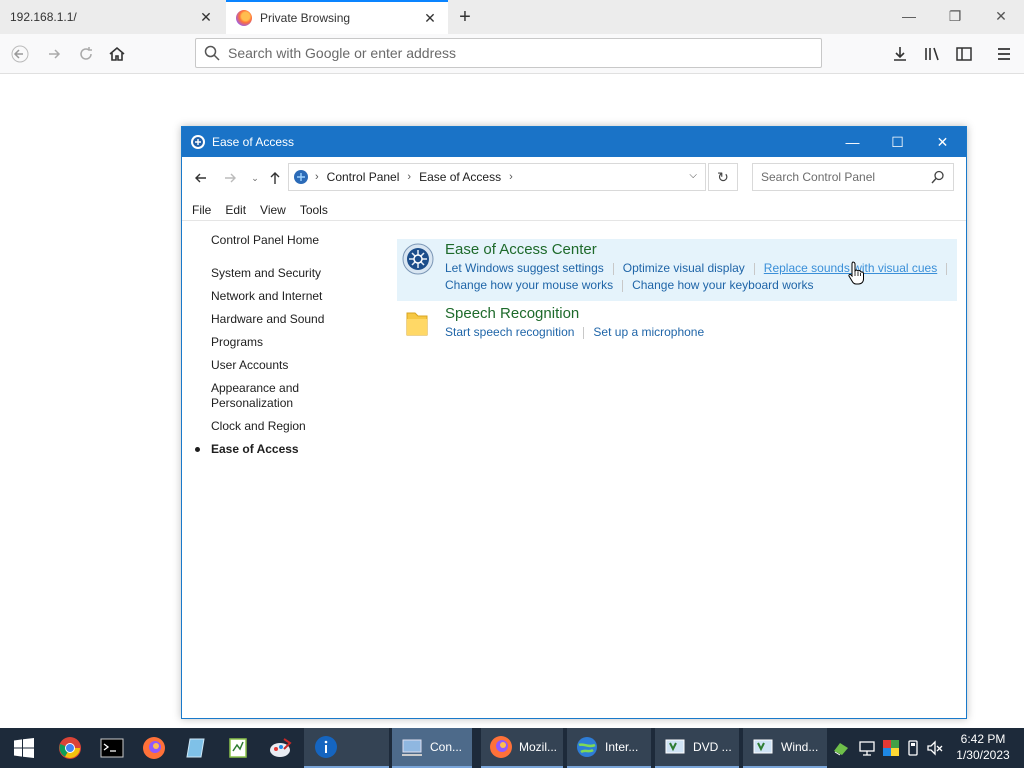 The image size is (1024, 768). I want to click on dvd-icon, so click(675, 746).